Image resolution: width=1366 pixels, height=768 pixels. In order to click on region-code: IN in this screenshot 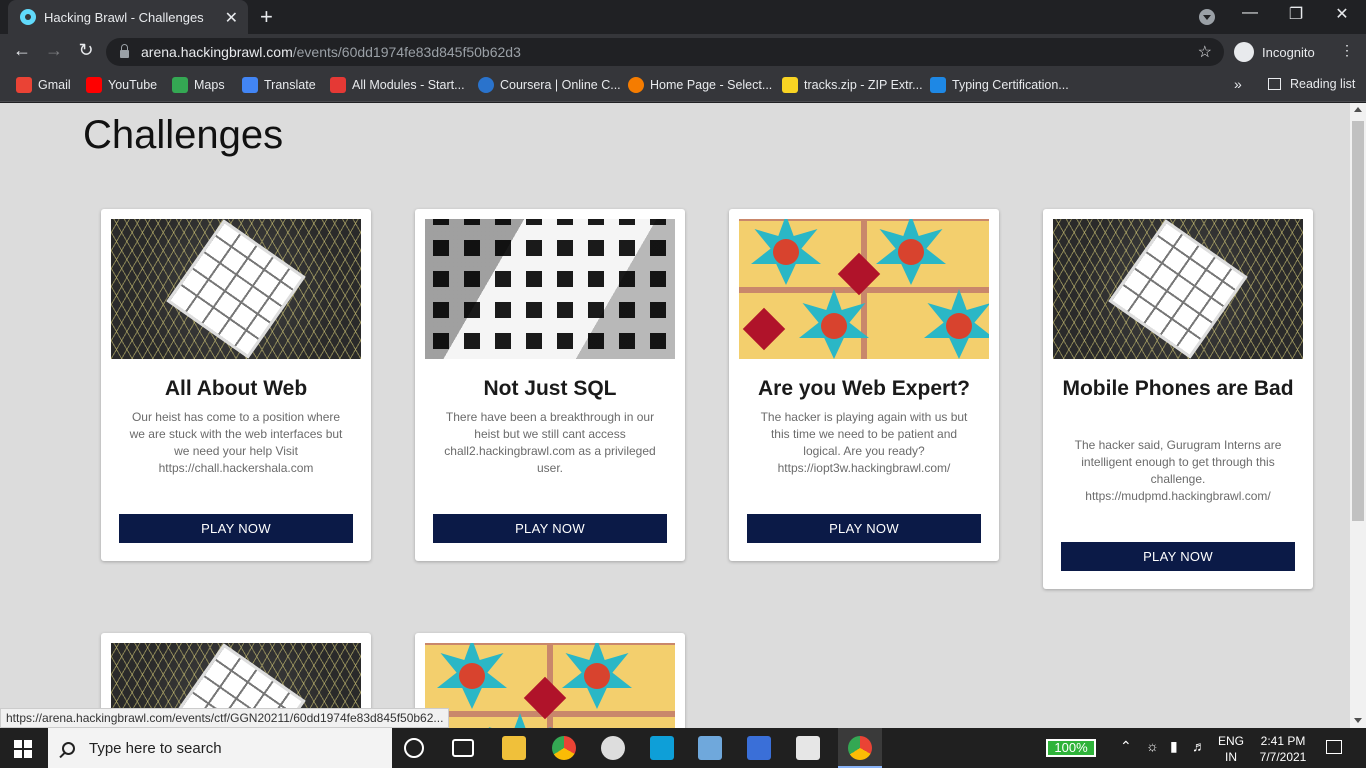, I will do `click(1231, 757)`.